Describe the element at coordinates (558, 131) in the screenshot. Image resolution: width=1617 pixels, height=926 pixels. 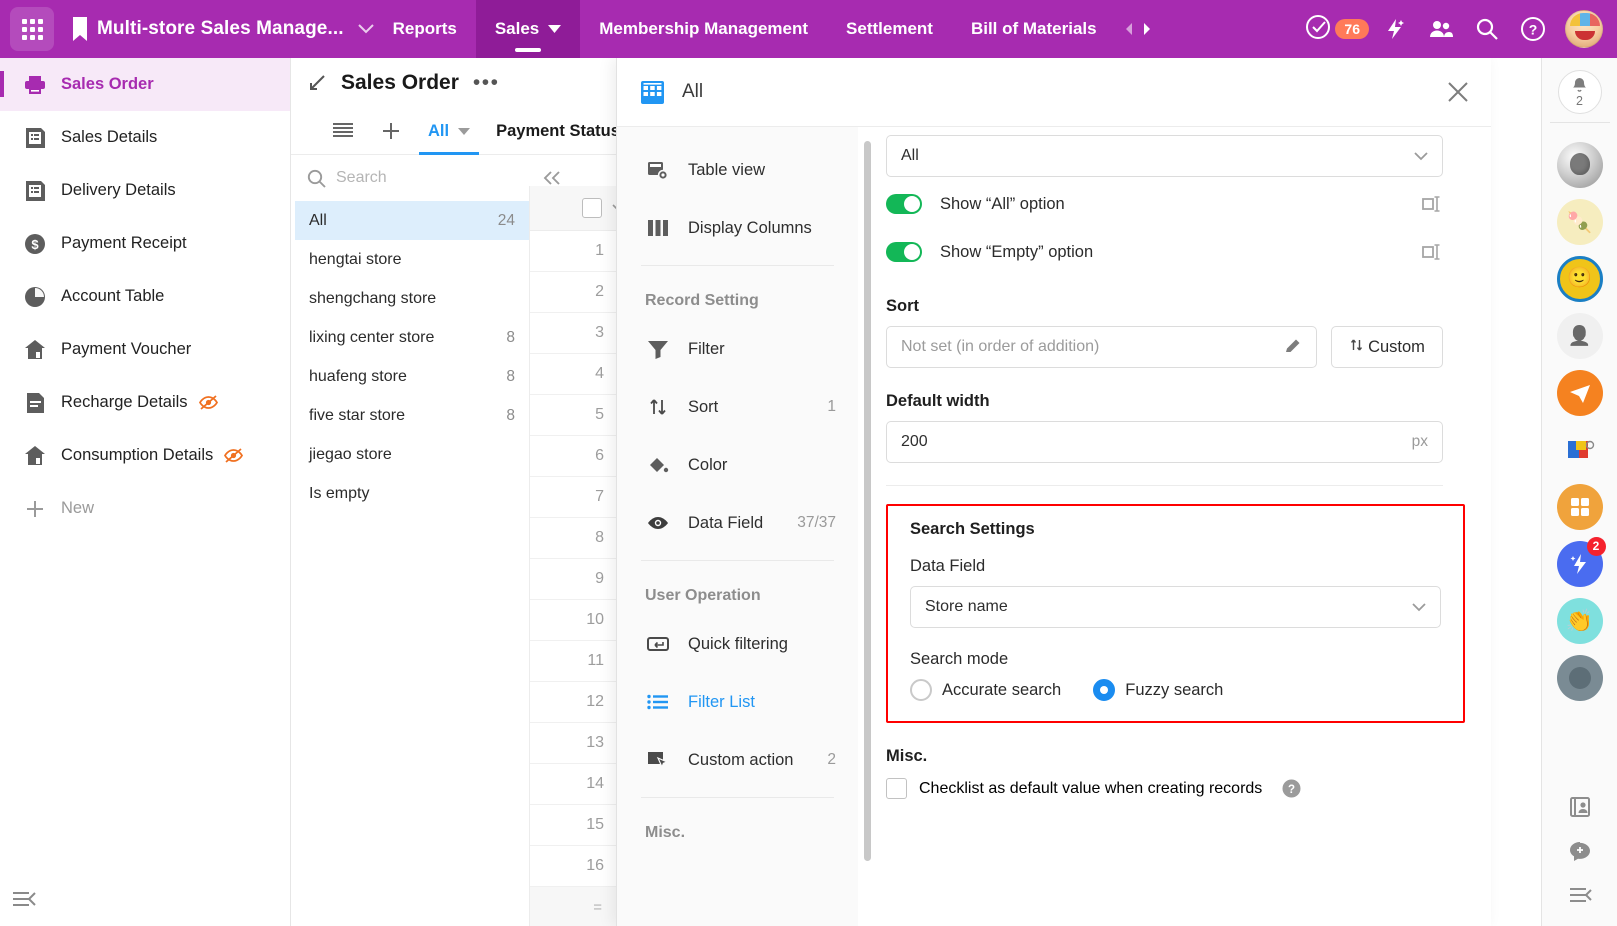
I see `tab-payment-status: Payment Status` at that location.